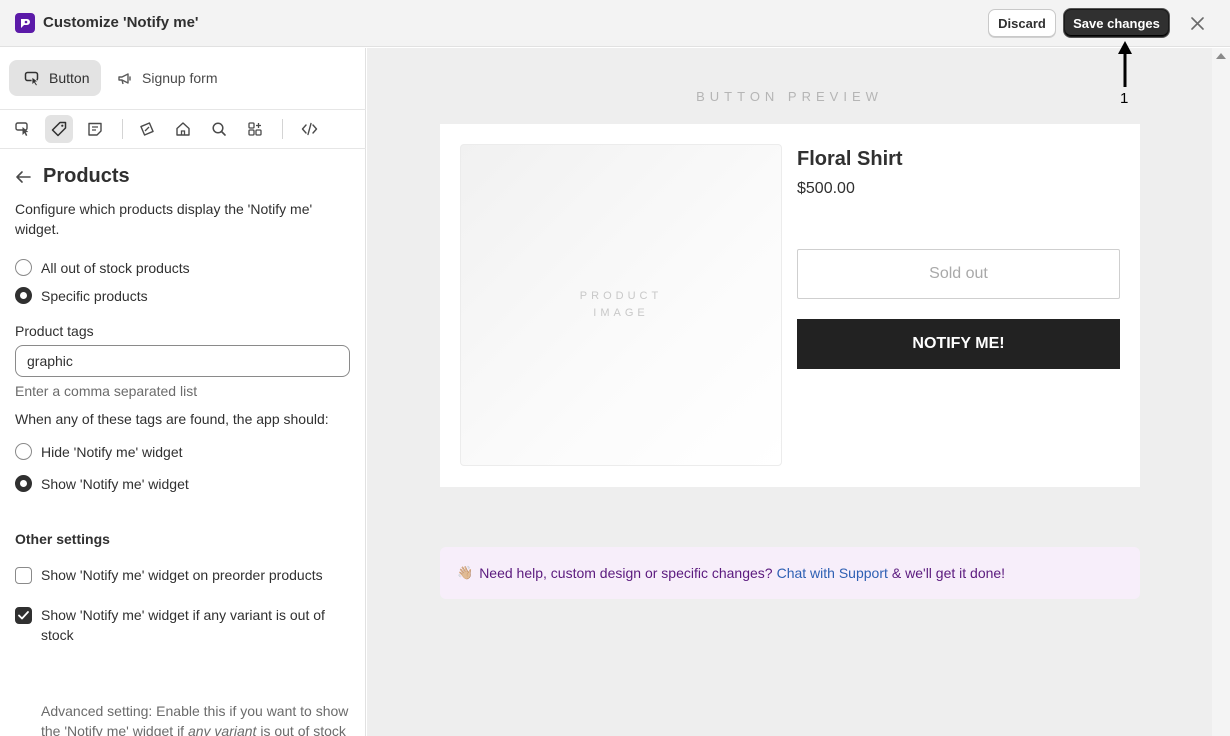 This screenshot has width=1230, height=736. I want to click on scrollbar, so click(1221, 392).